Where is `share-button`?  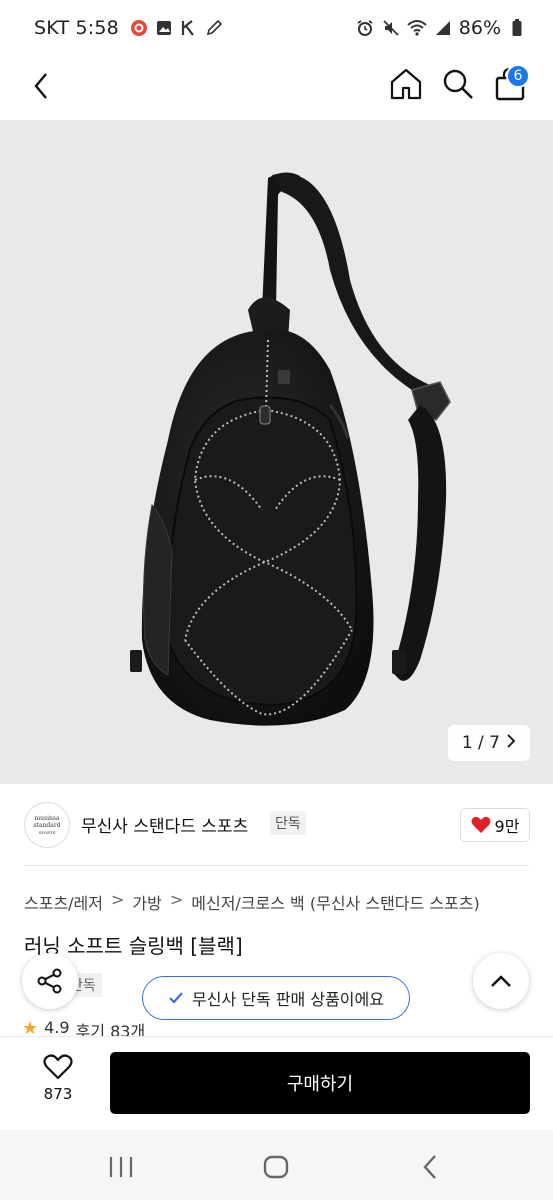 share-button is located at coordinates (50, 981).